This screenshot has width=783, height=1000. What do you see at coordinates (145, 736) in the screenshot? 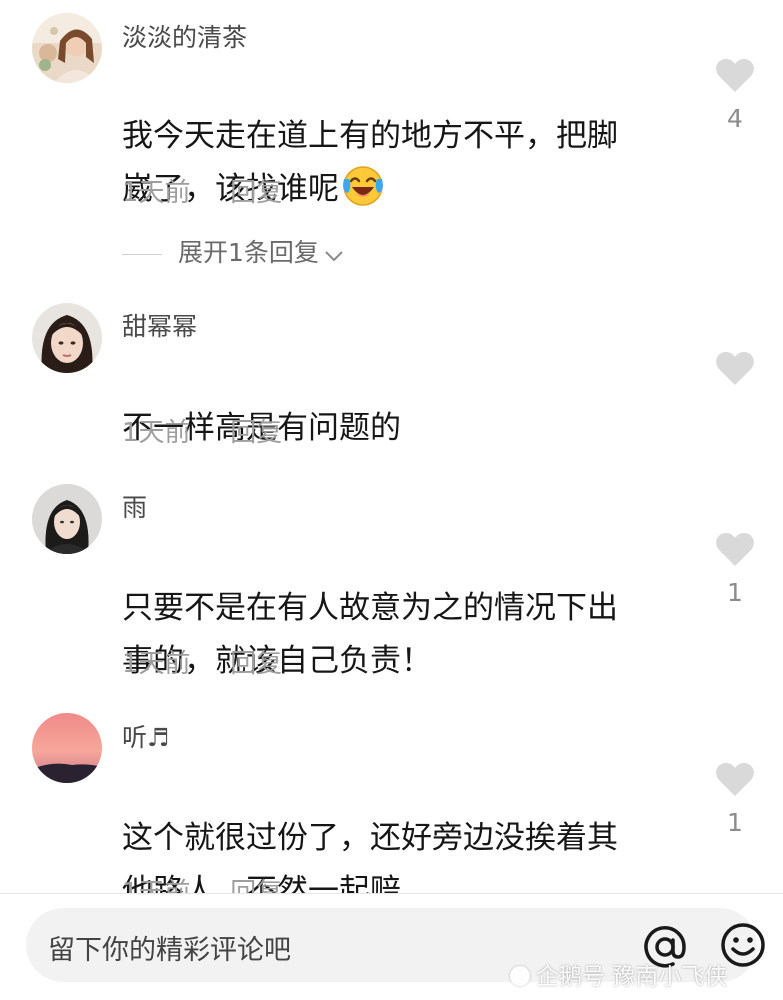
I see `comment-username: 听♬` at bounding box center [145, 736].